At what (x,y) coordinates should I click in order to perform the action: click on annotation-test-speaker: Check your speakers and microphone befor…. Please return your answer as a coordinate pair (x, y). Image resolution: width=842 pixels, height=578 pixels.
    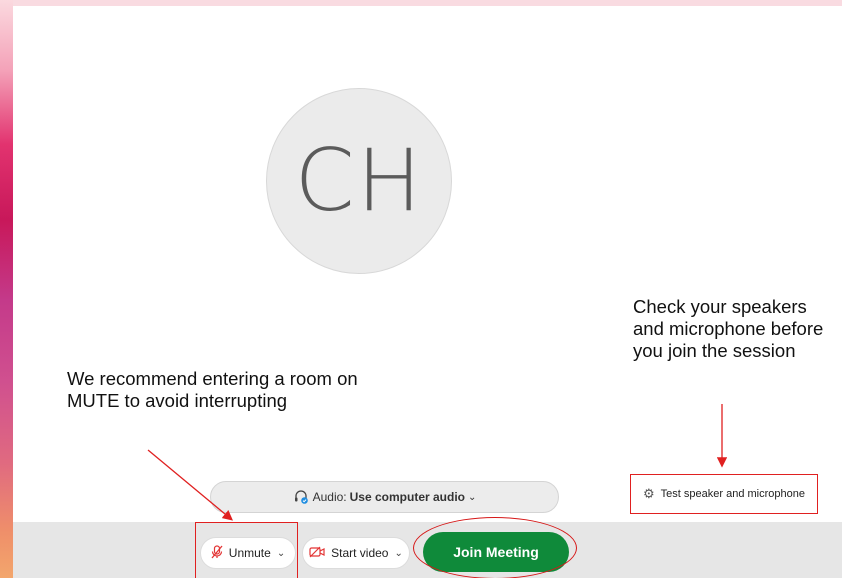
    Looking at the image, I should click on (728, 328).